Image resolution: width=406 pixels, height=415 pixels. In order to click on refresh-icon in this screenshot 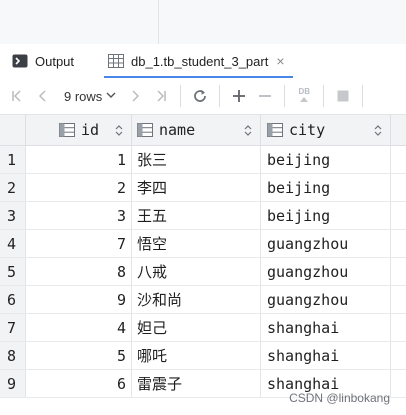, I will do `click(200, 96)`.